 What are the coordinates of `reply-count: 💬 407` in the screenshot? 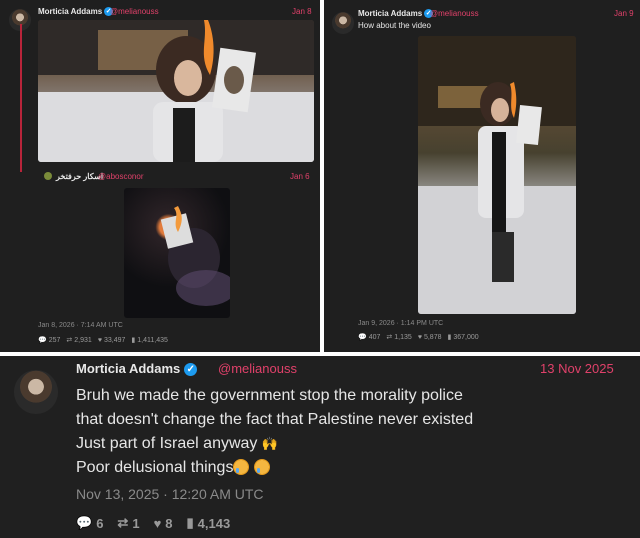 It's located at (369, 337).